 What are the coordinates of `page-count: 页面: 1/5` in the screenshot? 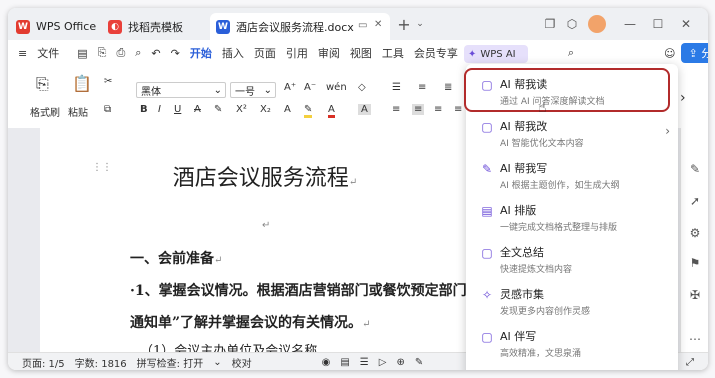 It's located at (39, 362).